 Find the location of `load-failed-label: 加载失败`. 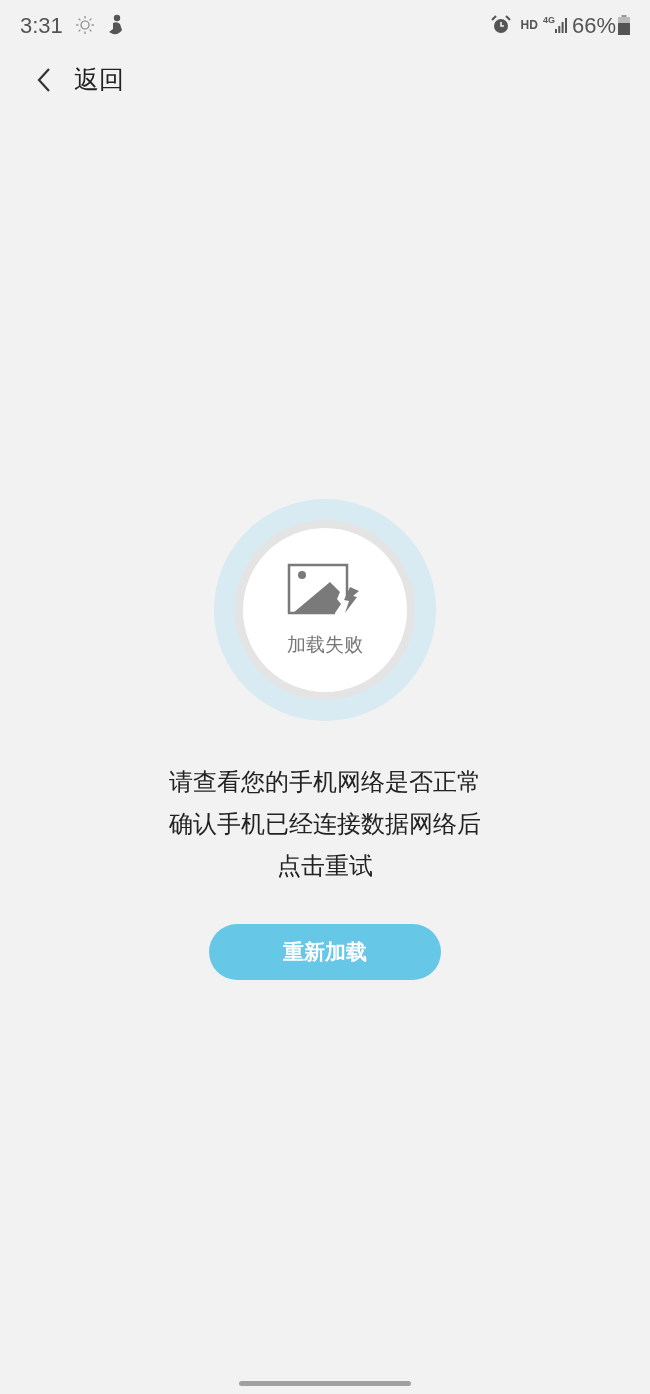

load-failed-label: 加载失败 is located at coordinates (325, 644).